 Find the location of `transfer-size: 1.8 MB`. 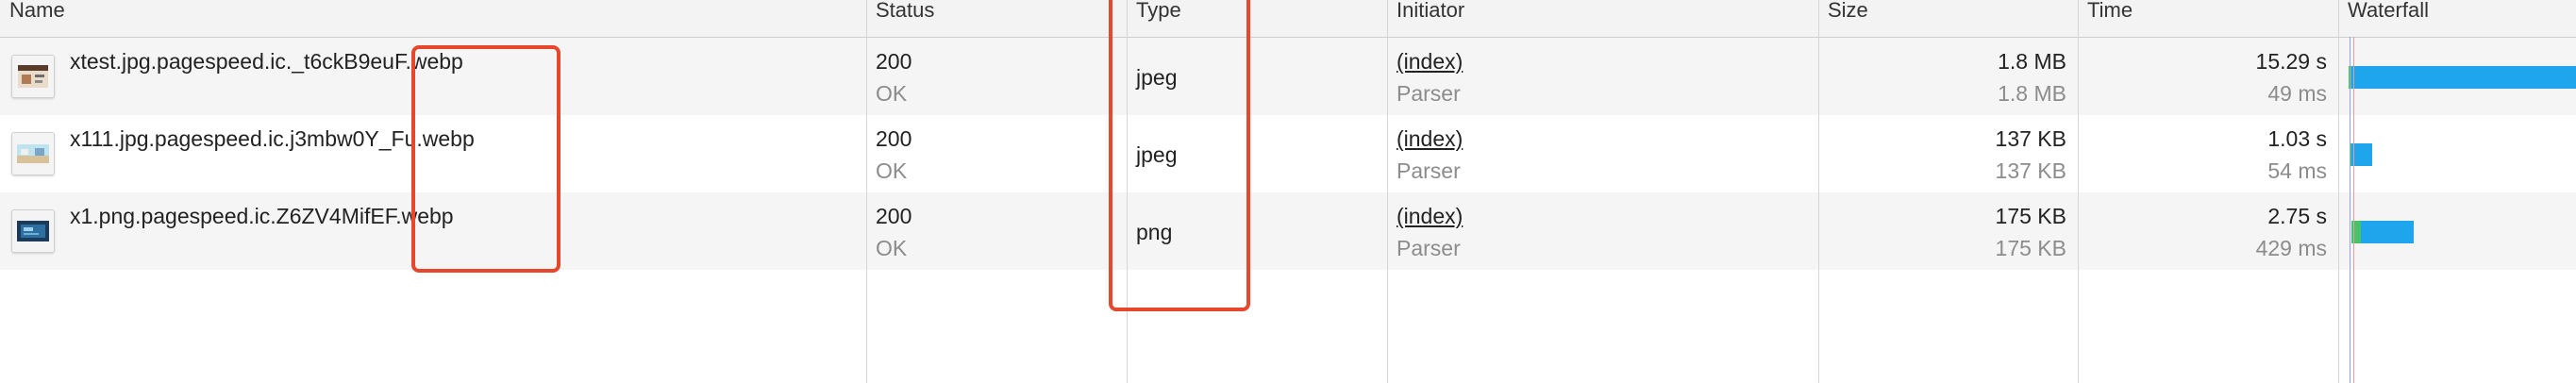

transfer-size: 1.8 MB is located at coordinates (2032, 61).